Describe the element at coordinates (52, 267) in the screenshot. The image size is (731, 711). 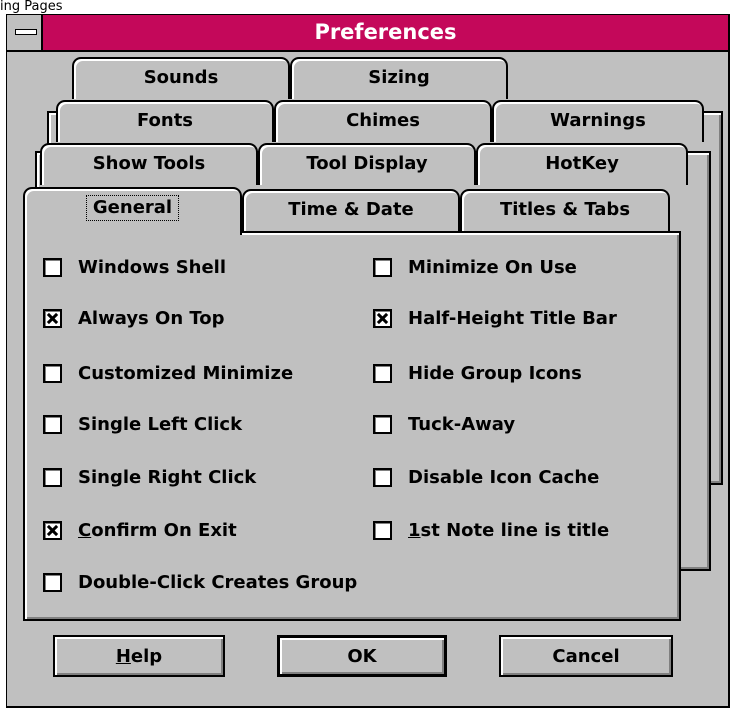
I see `windows-shell-checkbox` at that location.